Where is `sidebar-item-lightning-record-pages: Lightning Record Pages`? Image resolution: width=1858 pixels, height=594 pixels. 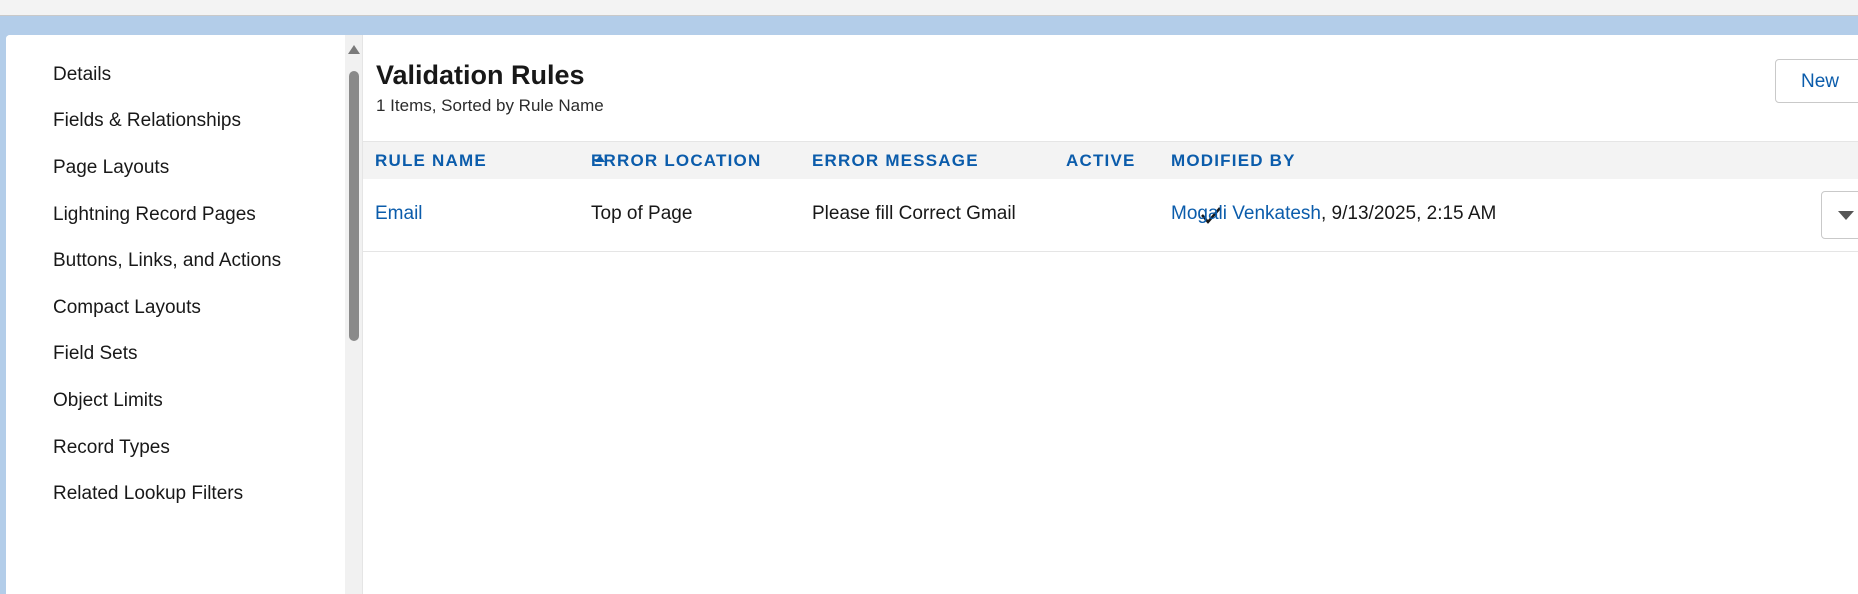
sidebar-item-lightning-record-pages: Lightning Record Pages is located at coordinates (154, 215).